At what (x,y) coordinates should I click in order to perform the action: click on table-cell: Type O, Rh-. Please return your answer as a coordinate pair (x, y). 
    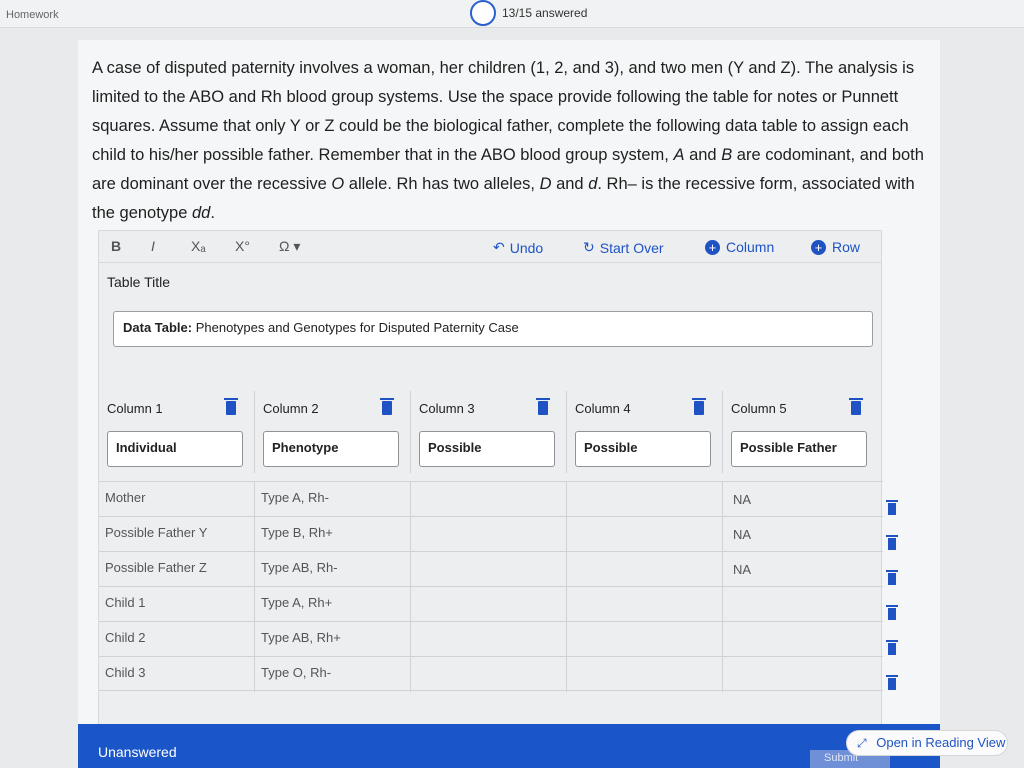
    Looking at the image, I should click on (333, 674).